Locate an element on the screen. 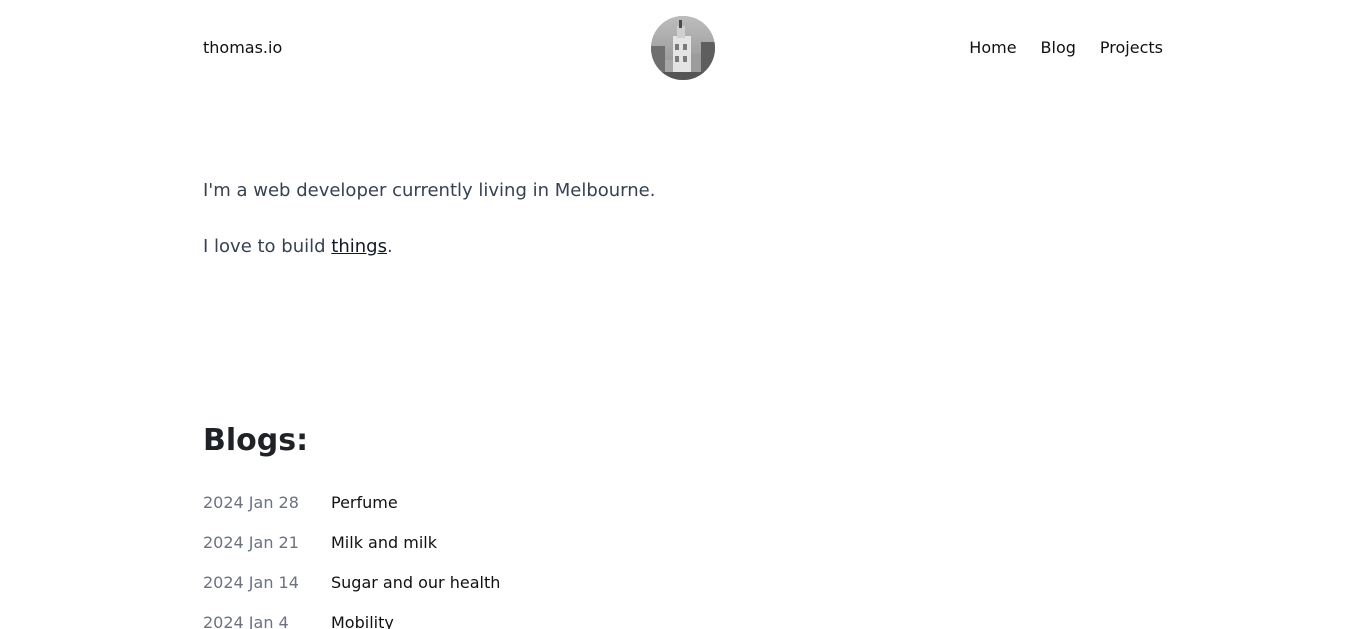  site-header: thomas.io Home Blog Projects is located at coordinates (683, 48).